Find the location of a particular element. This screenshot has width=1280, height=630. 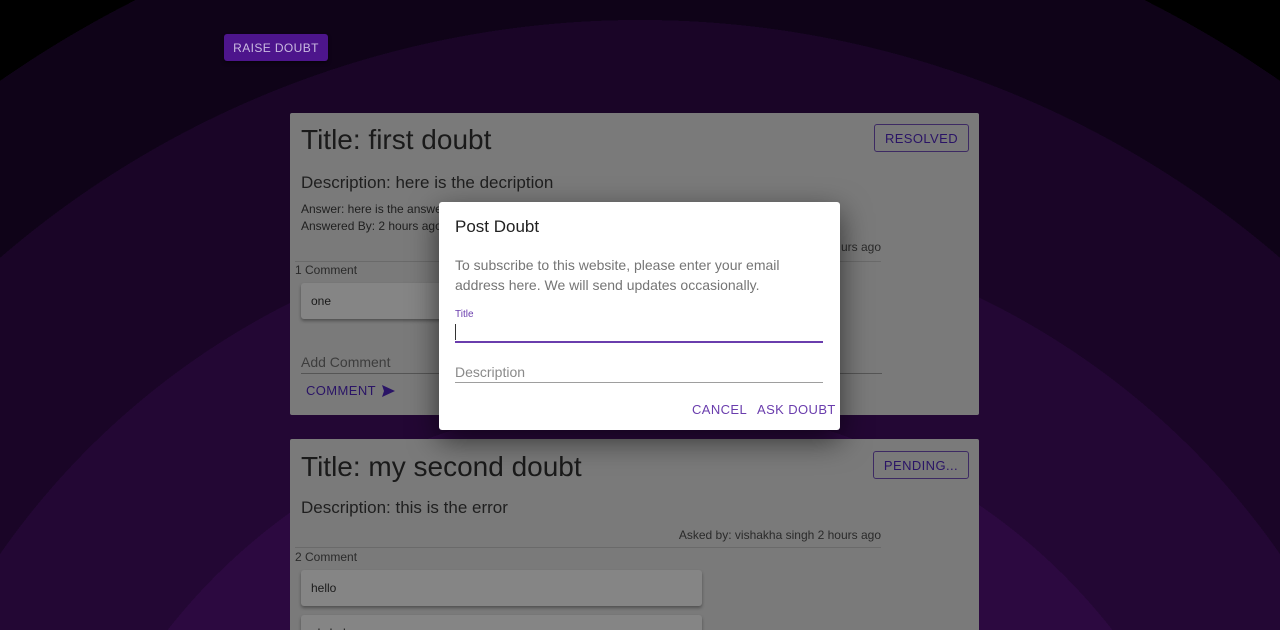

title-input: Title is located at coordinates (639, 324).